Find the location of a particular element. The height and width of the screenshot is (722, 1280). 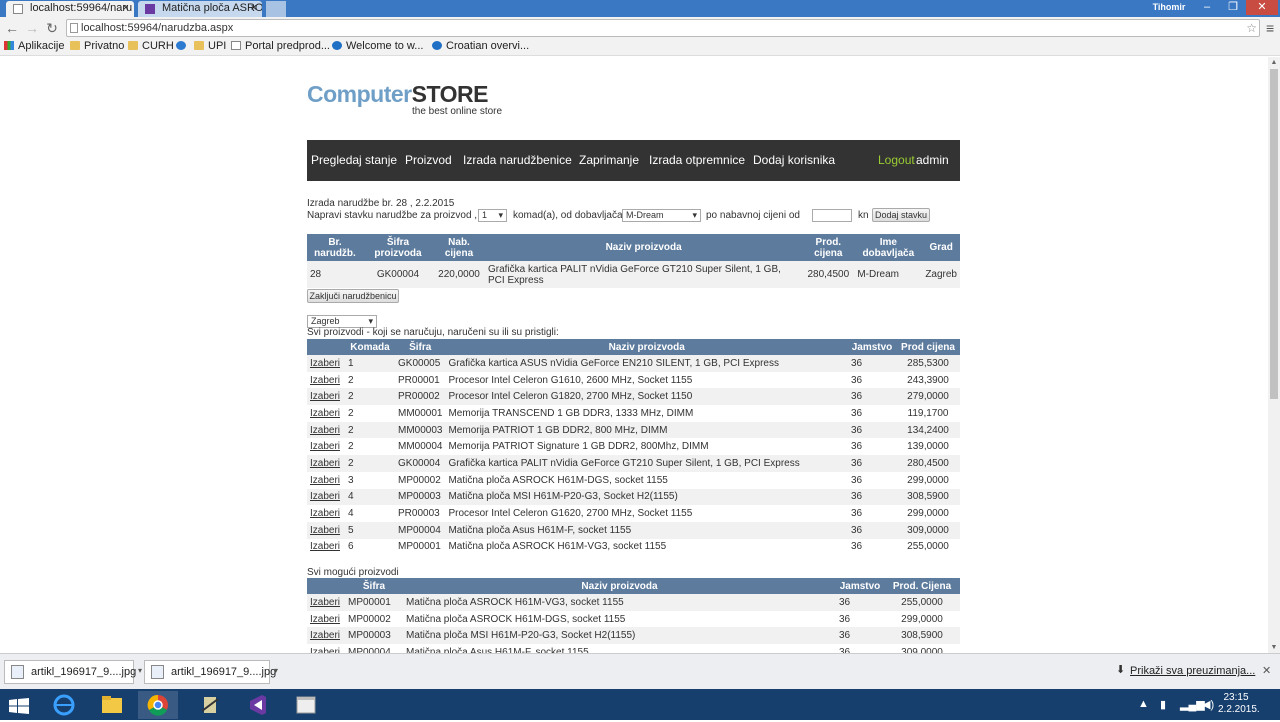

supplier-select: M-Dream is located at coordinates (661, 215).